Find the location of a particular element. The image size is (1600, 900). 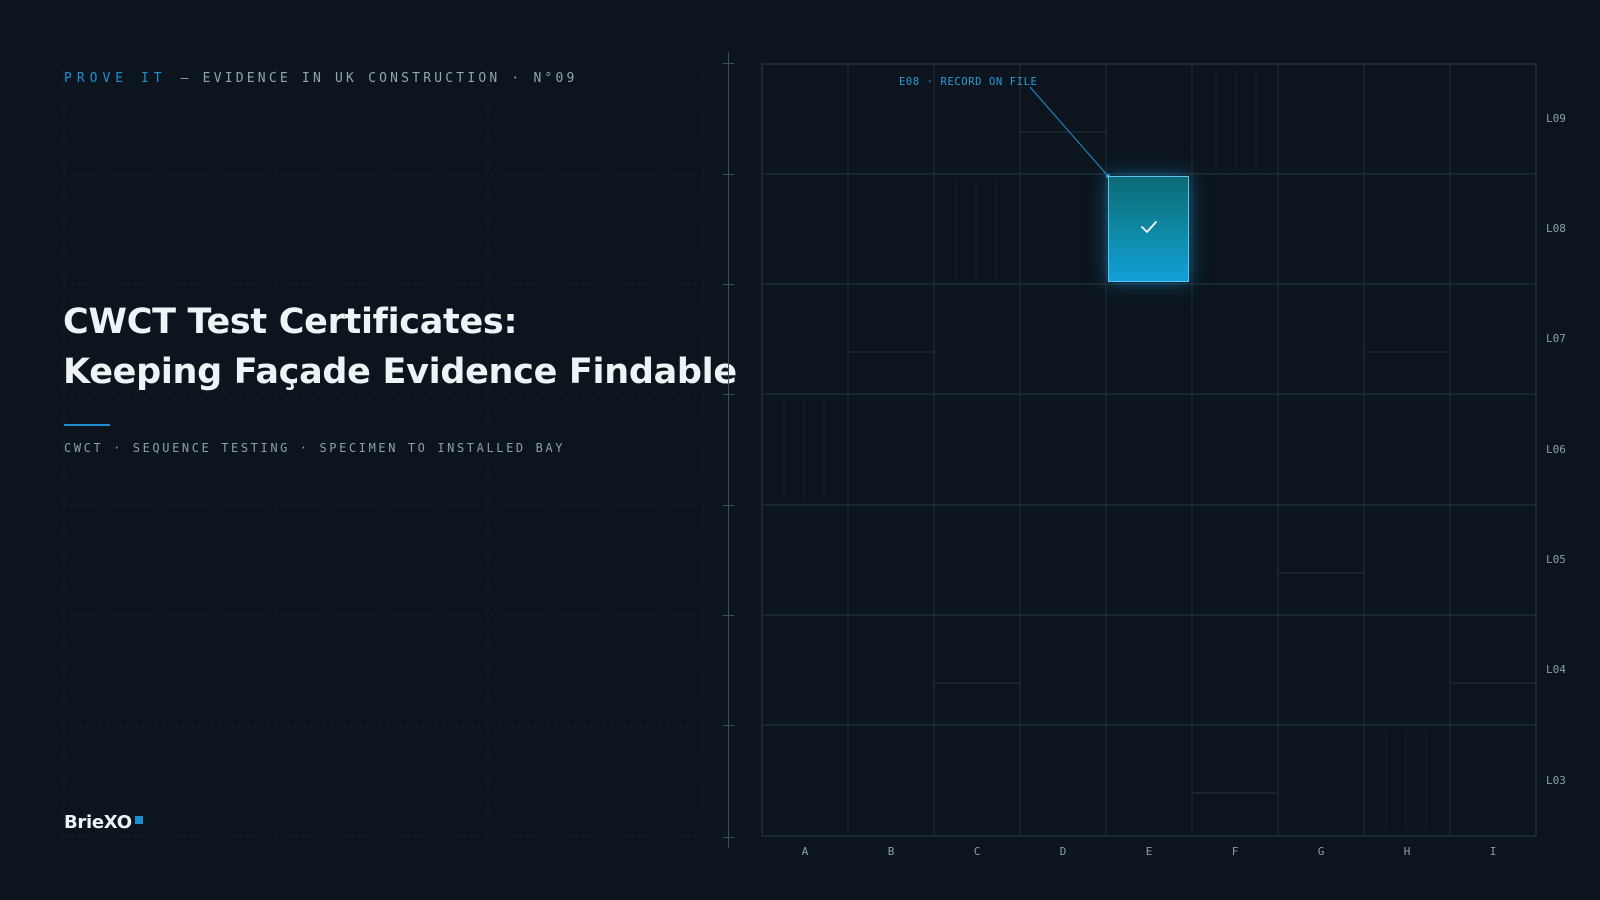

column-label: E is located at coordinates (1149, 851).